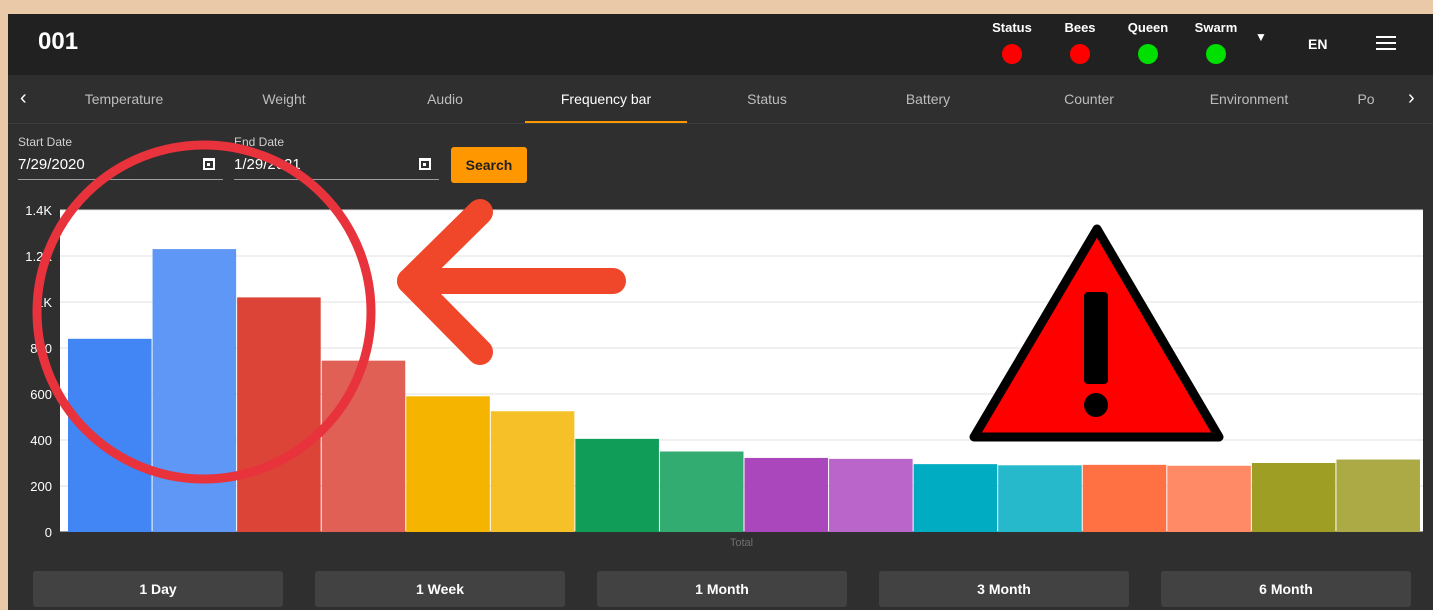 The image size is (1433, 610). Describe the element at coordinates (158, 589) in the screenshot. I see `range-1-day-button: 1 Day` at that location.